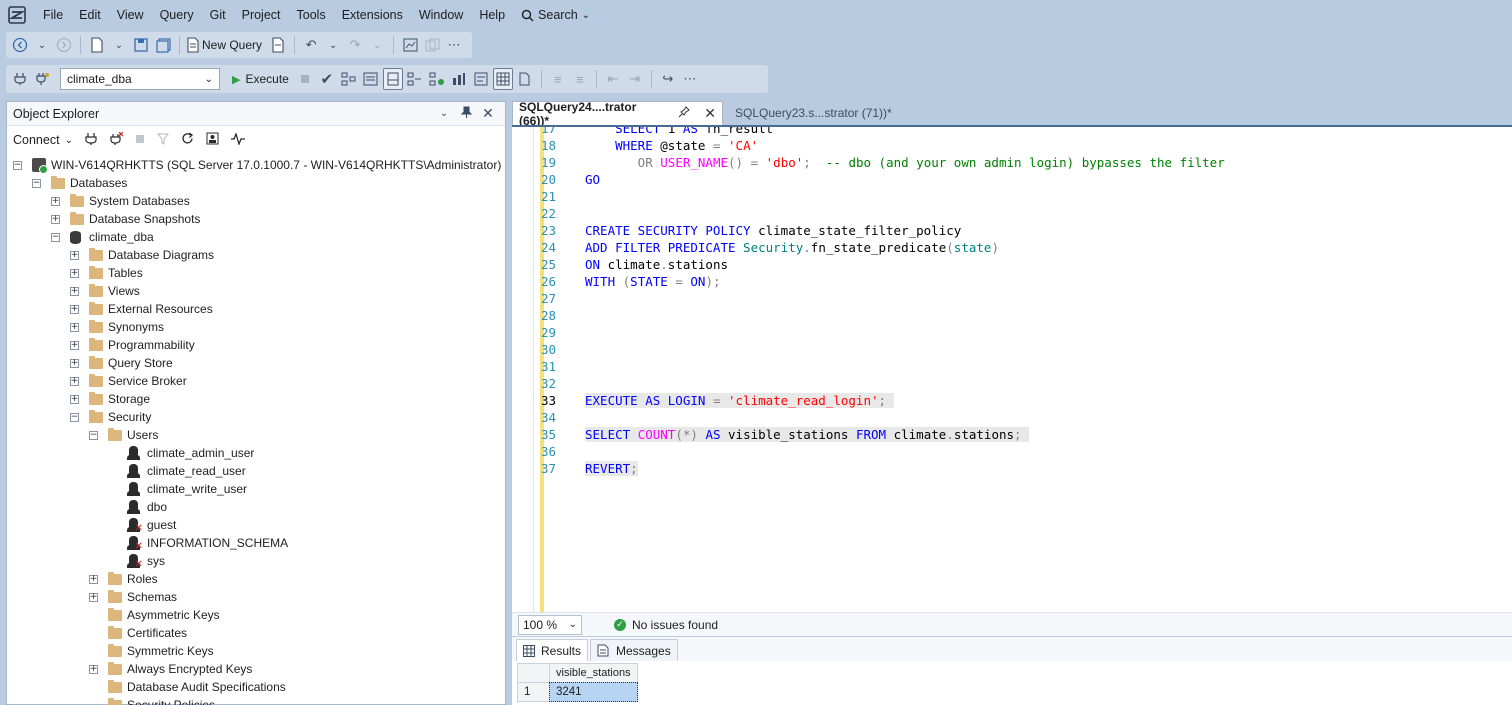 The image size is (1512, 705). Describe the element at coordinates (410, 45) in the screenshot. I see `activity-monitor-icon` at that location.